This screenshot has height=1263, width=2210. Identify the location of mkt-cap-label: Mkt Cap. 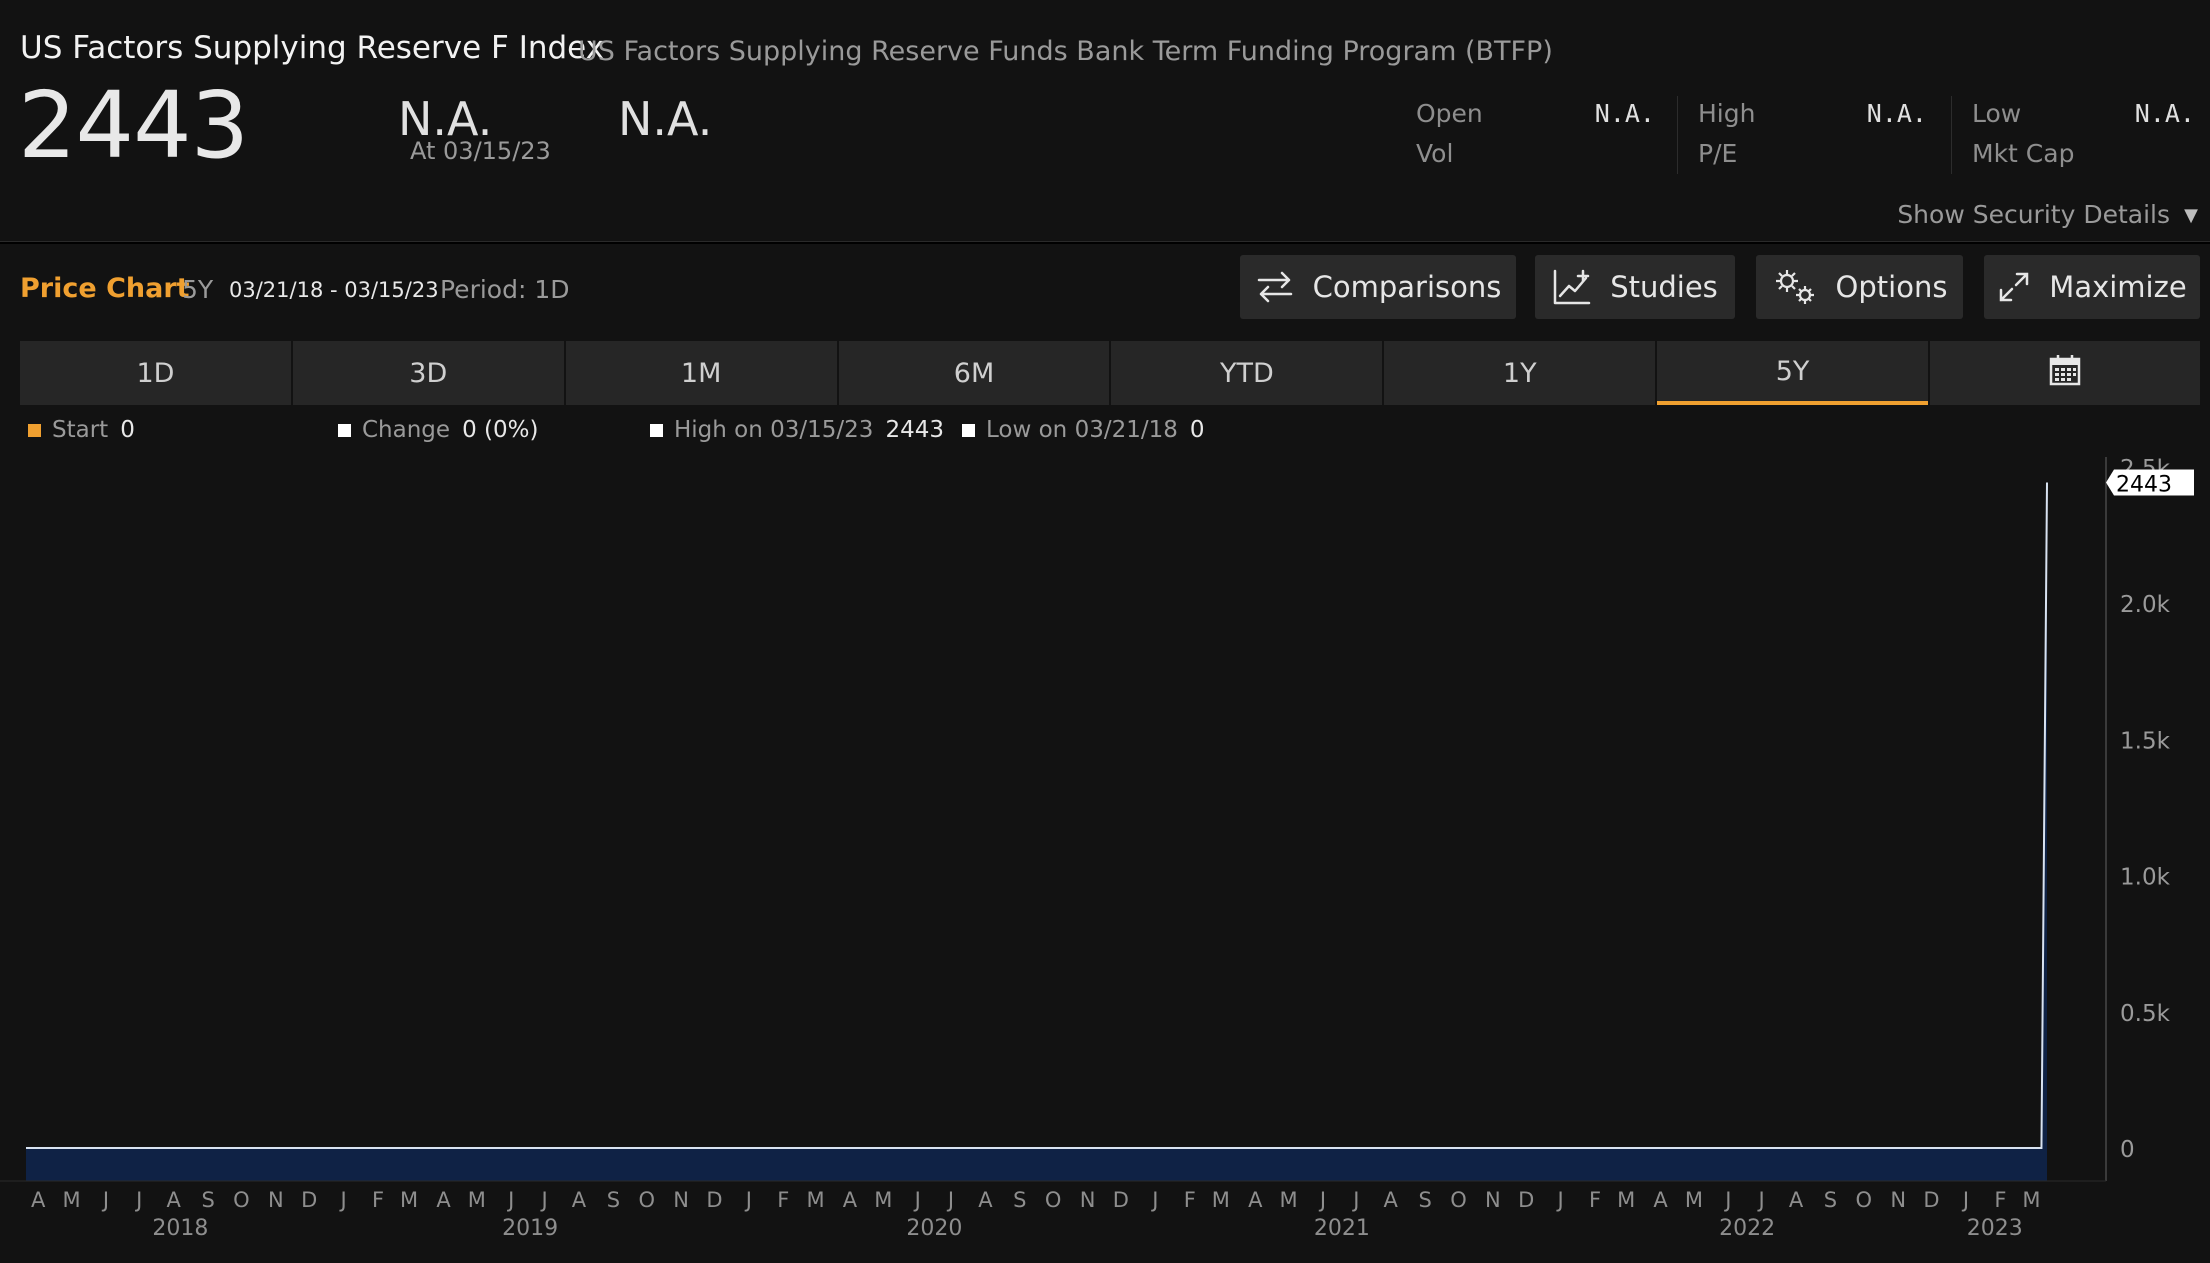
(2023, 153).